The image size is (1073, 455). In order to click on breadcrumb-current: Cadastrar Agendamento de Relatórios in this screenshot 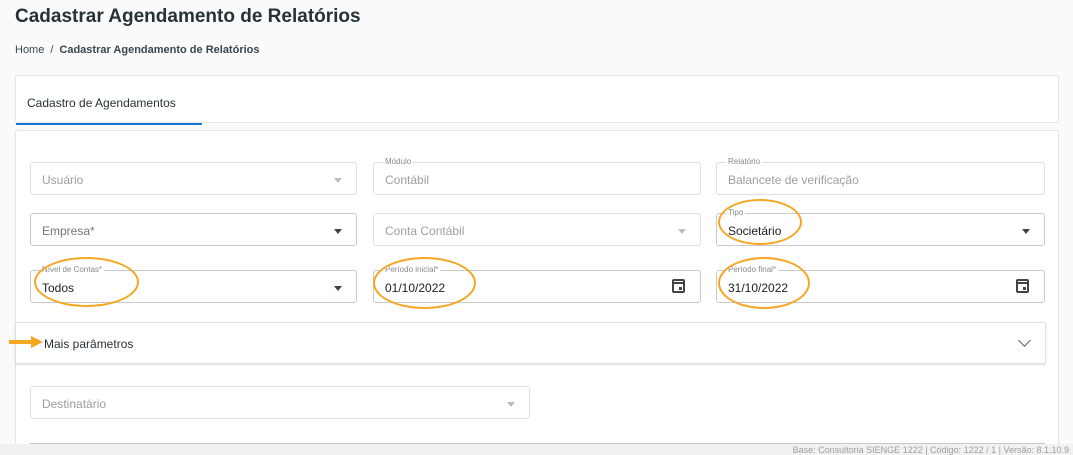, I will do `click(159, 50)`.